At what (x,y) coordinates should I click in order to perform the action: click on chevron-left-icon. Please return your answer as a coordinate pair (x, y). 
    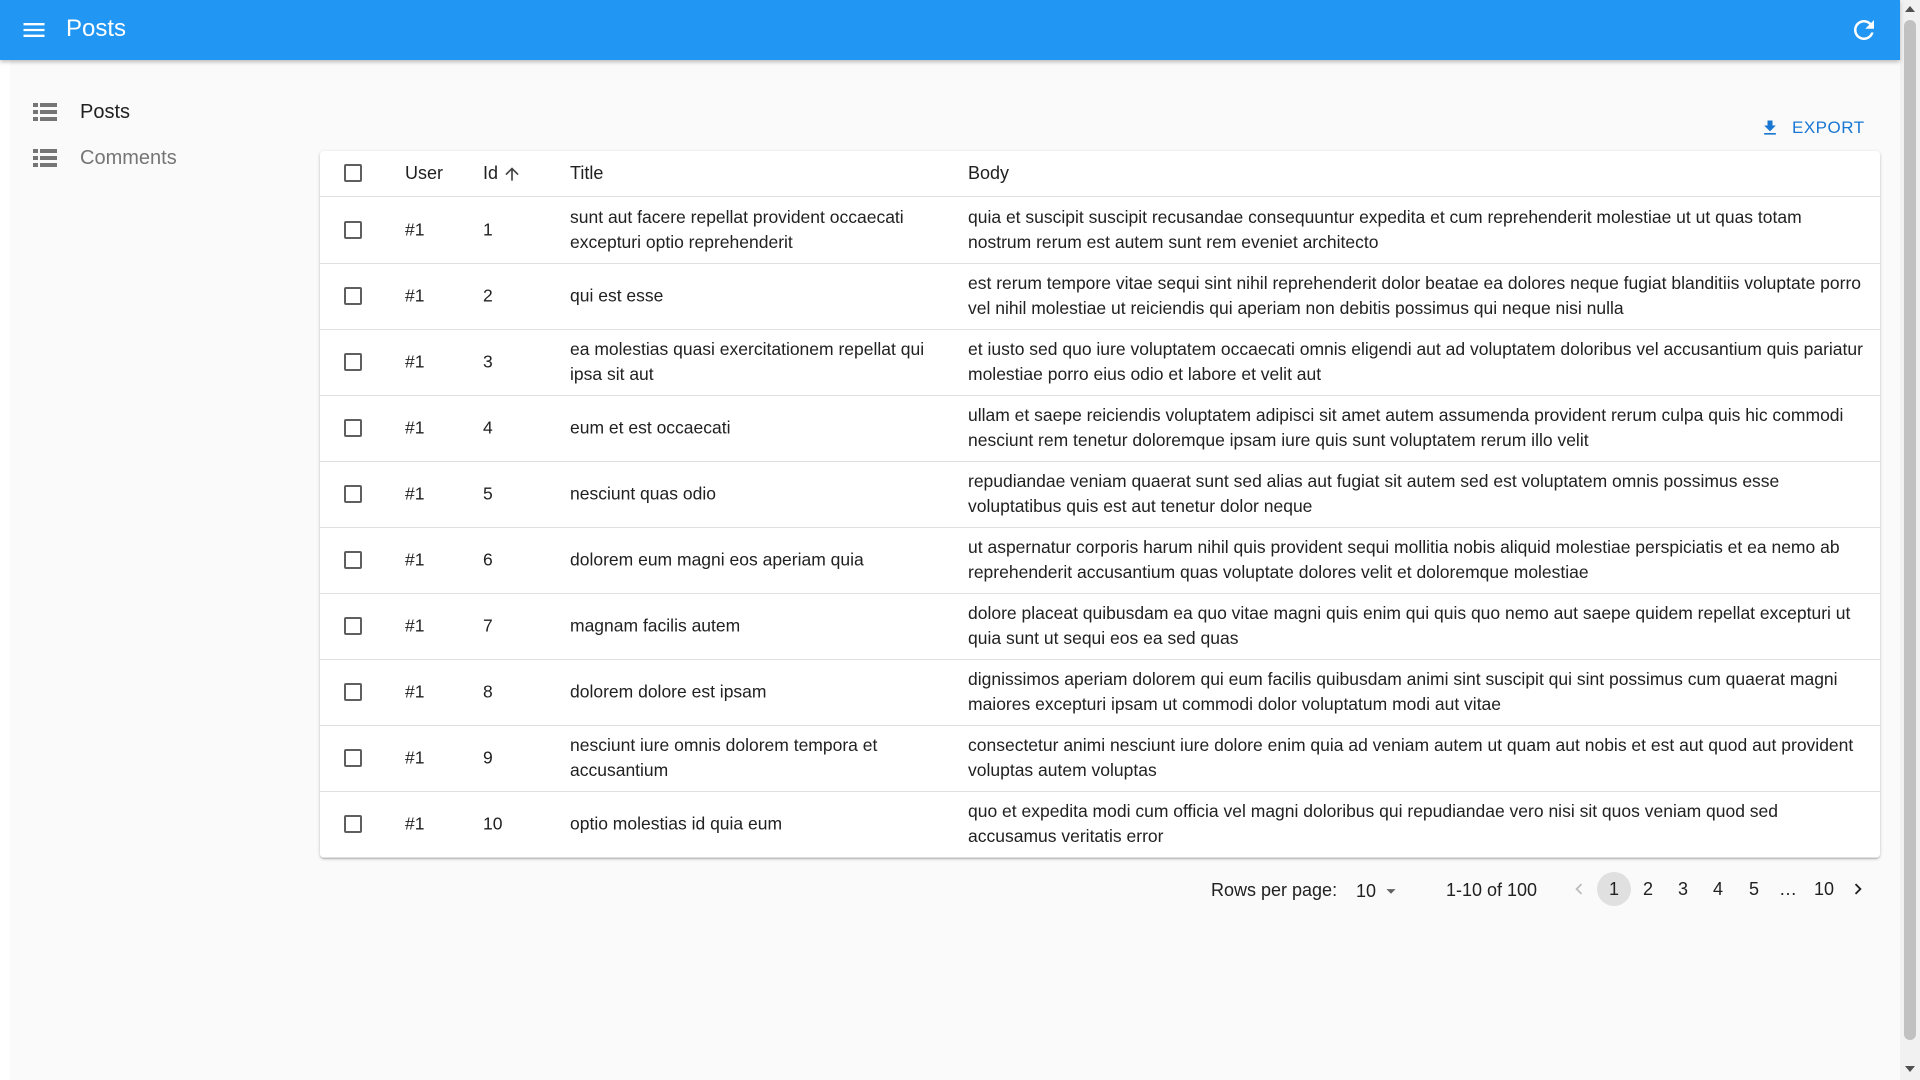
    Looking at the image, I should click on (1579, 889).